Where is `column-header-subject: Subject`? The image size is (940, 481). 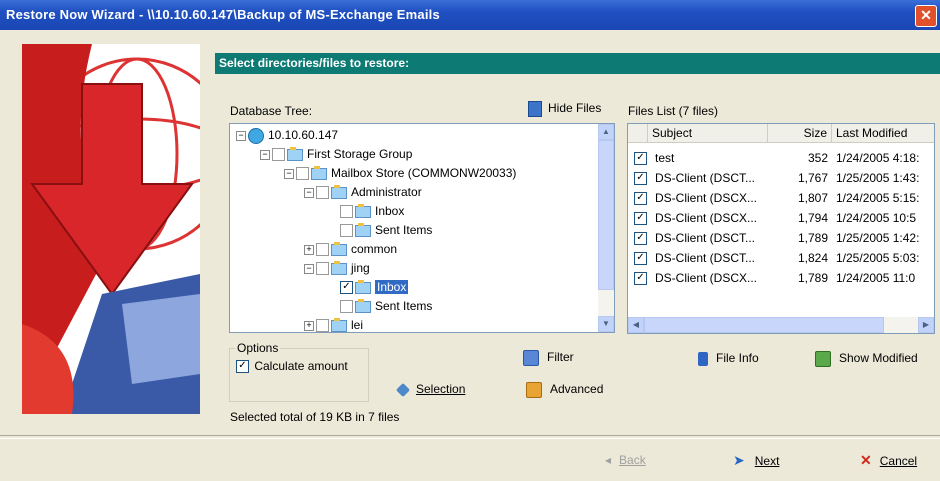
column-header-subject: Subject is located at coordinates (708, 133).